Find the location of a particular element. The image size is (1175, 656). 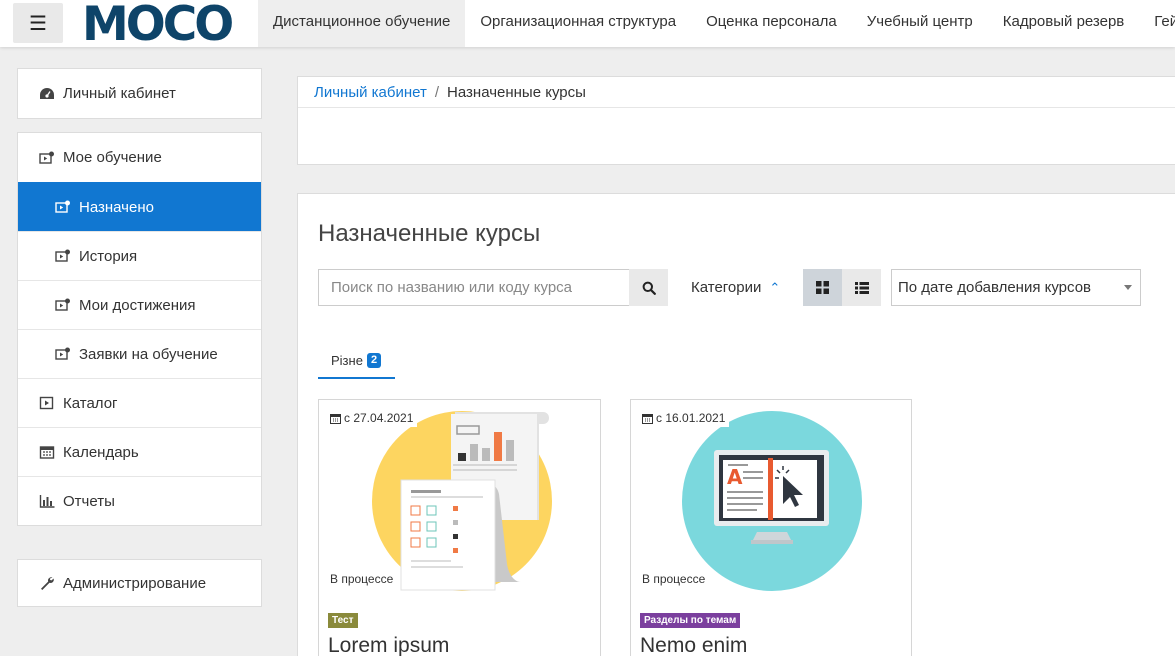

nav-assessment: Оценка персонала is located at coordinates (771, 23).